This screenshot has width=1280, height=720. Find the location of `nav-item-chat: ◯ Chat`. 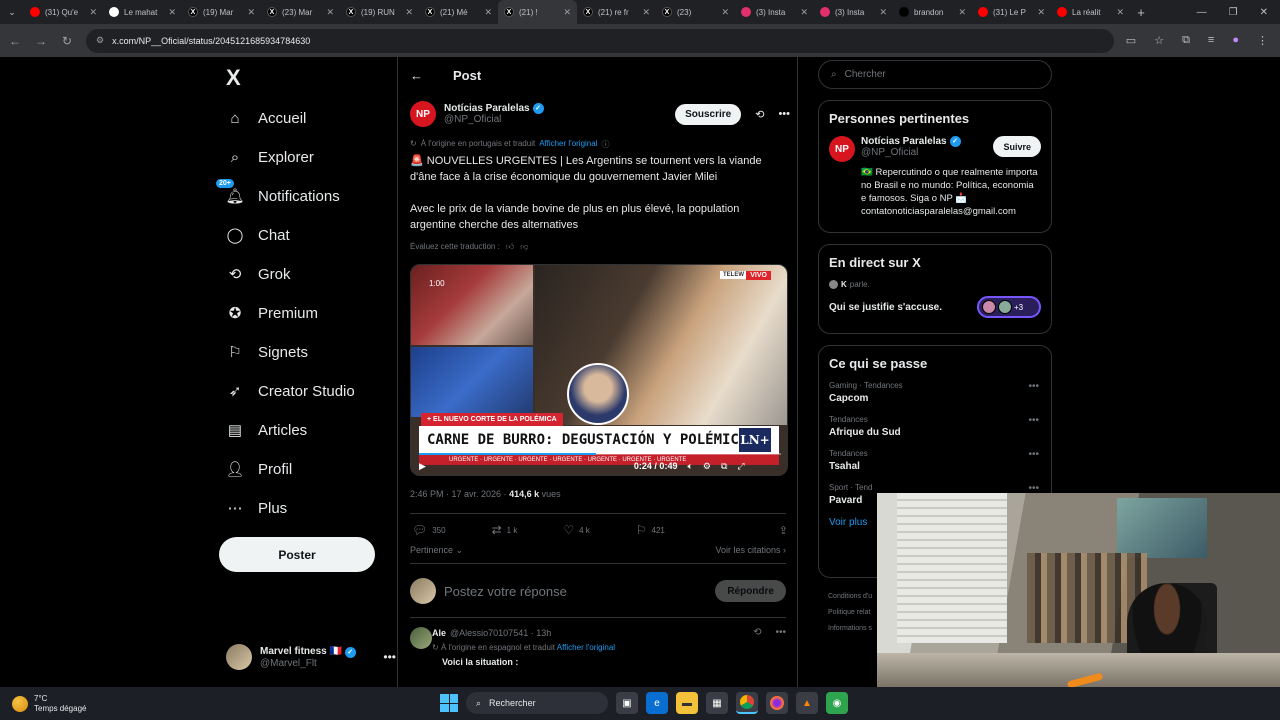

nav-item-chat: ◯ Chat is located at coordinates (258, 235).